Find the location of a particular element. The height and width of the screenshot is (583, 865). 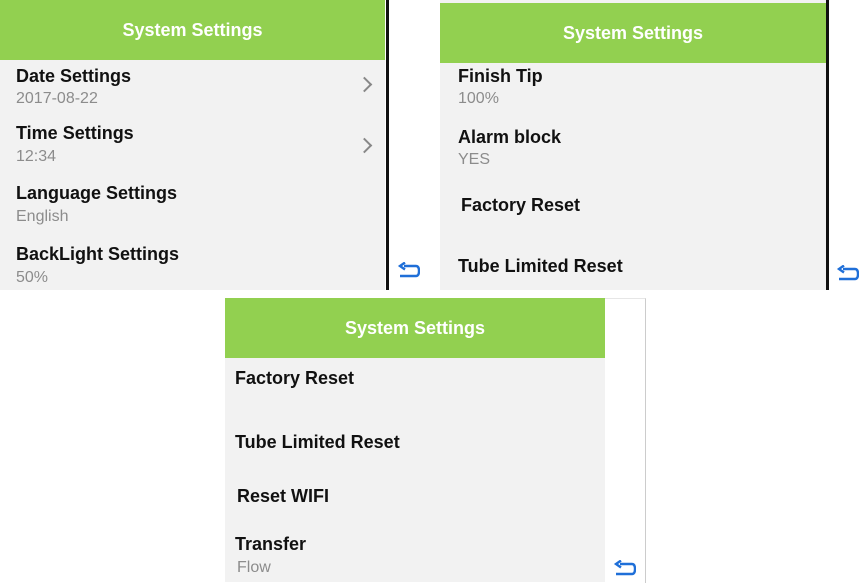

item-label: Alarm block is located at coordinates (510, 137).